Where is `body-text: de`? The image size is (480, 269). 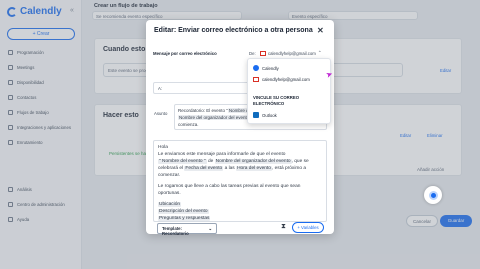
body-text: de is located at coordinates (210, 161).